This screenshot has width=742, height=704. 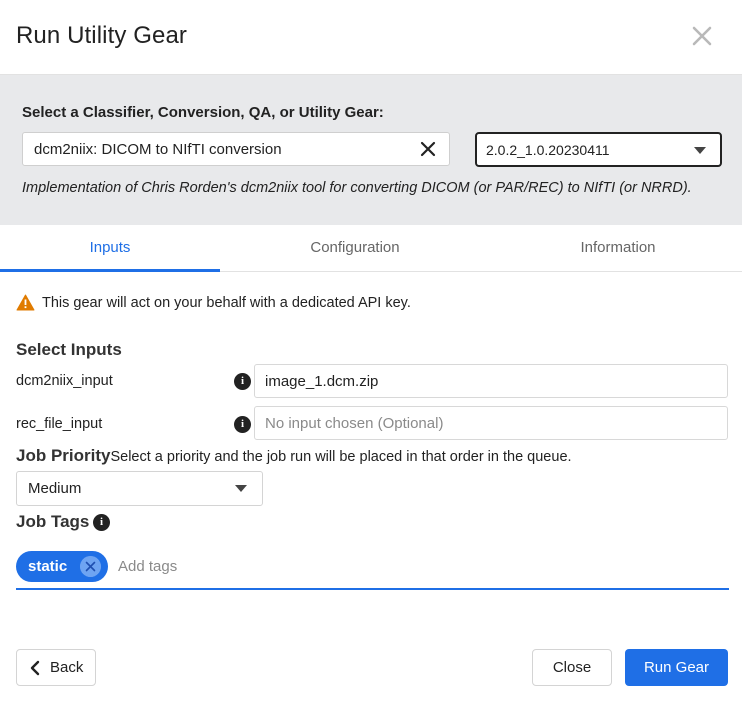 I want to click on job-tags-title: Job Tags, so click(x=53, y=521).